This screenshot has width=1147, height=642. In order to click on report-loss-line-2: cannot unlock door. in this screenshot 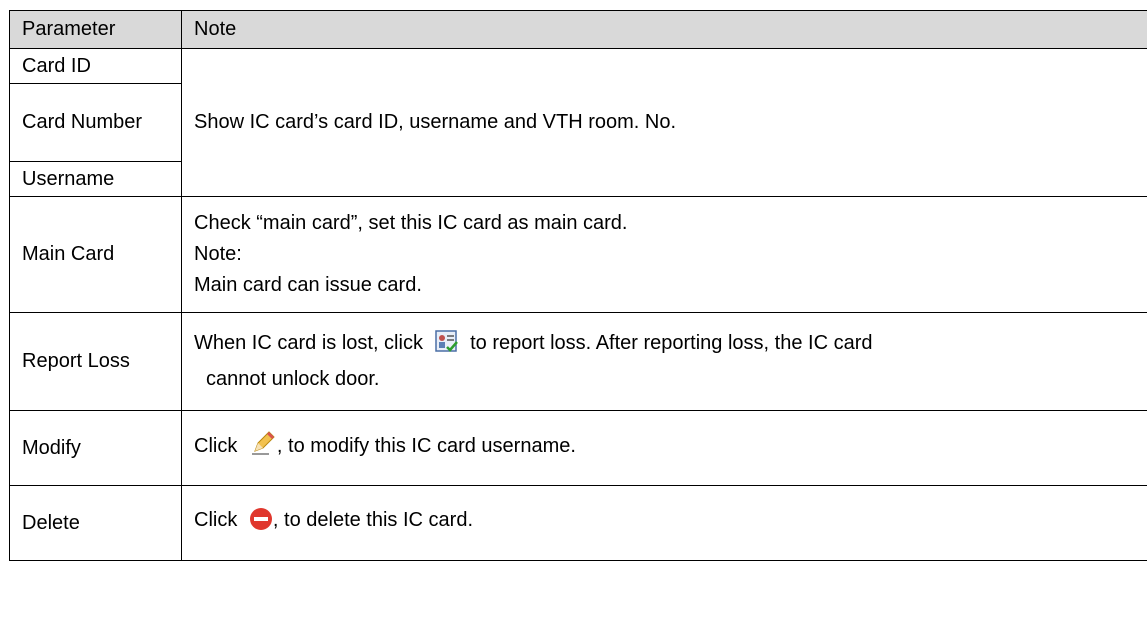, I will do `click(293, 379)`.